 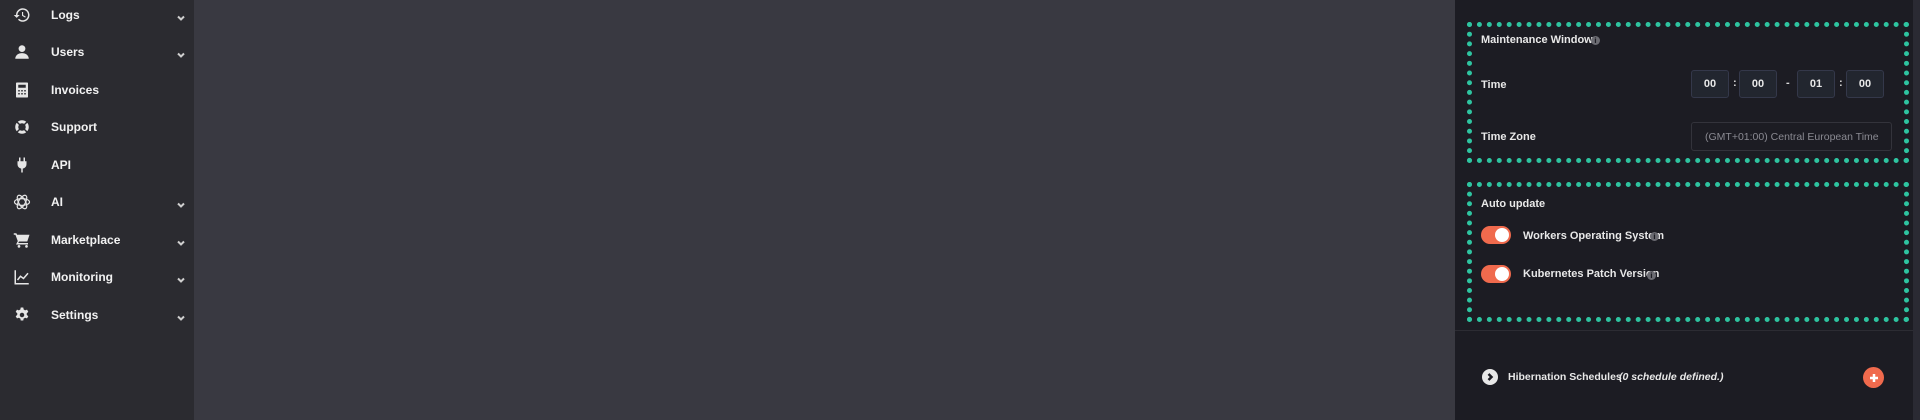 I want to click on calculator-icon, so click(x=22, y=90).